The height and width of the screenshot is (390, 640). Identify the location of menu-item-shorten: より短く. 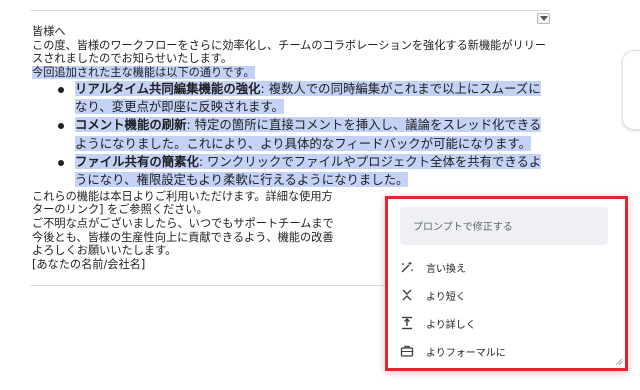
(433, 295).